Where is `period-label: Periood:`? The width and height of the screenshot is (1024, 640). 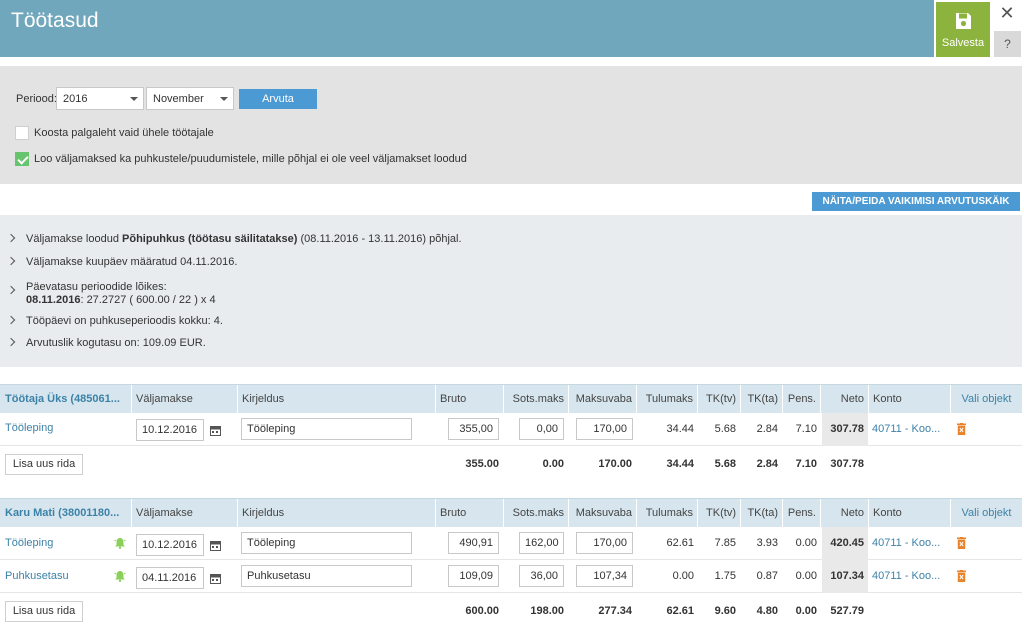 period-label: Periood: is located at coordinates (36, 99).